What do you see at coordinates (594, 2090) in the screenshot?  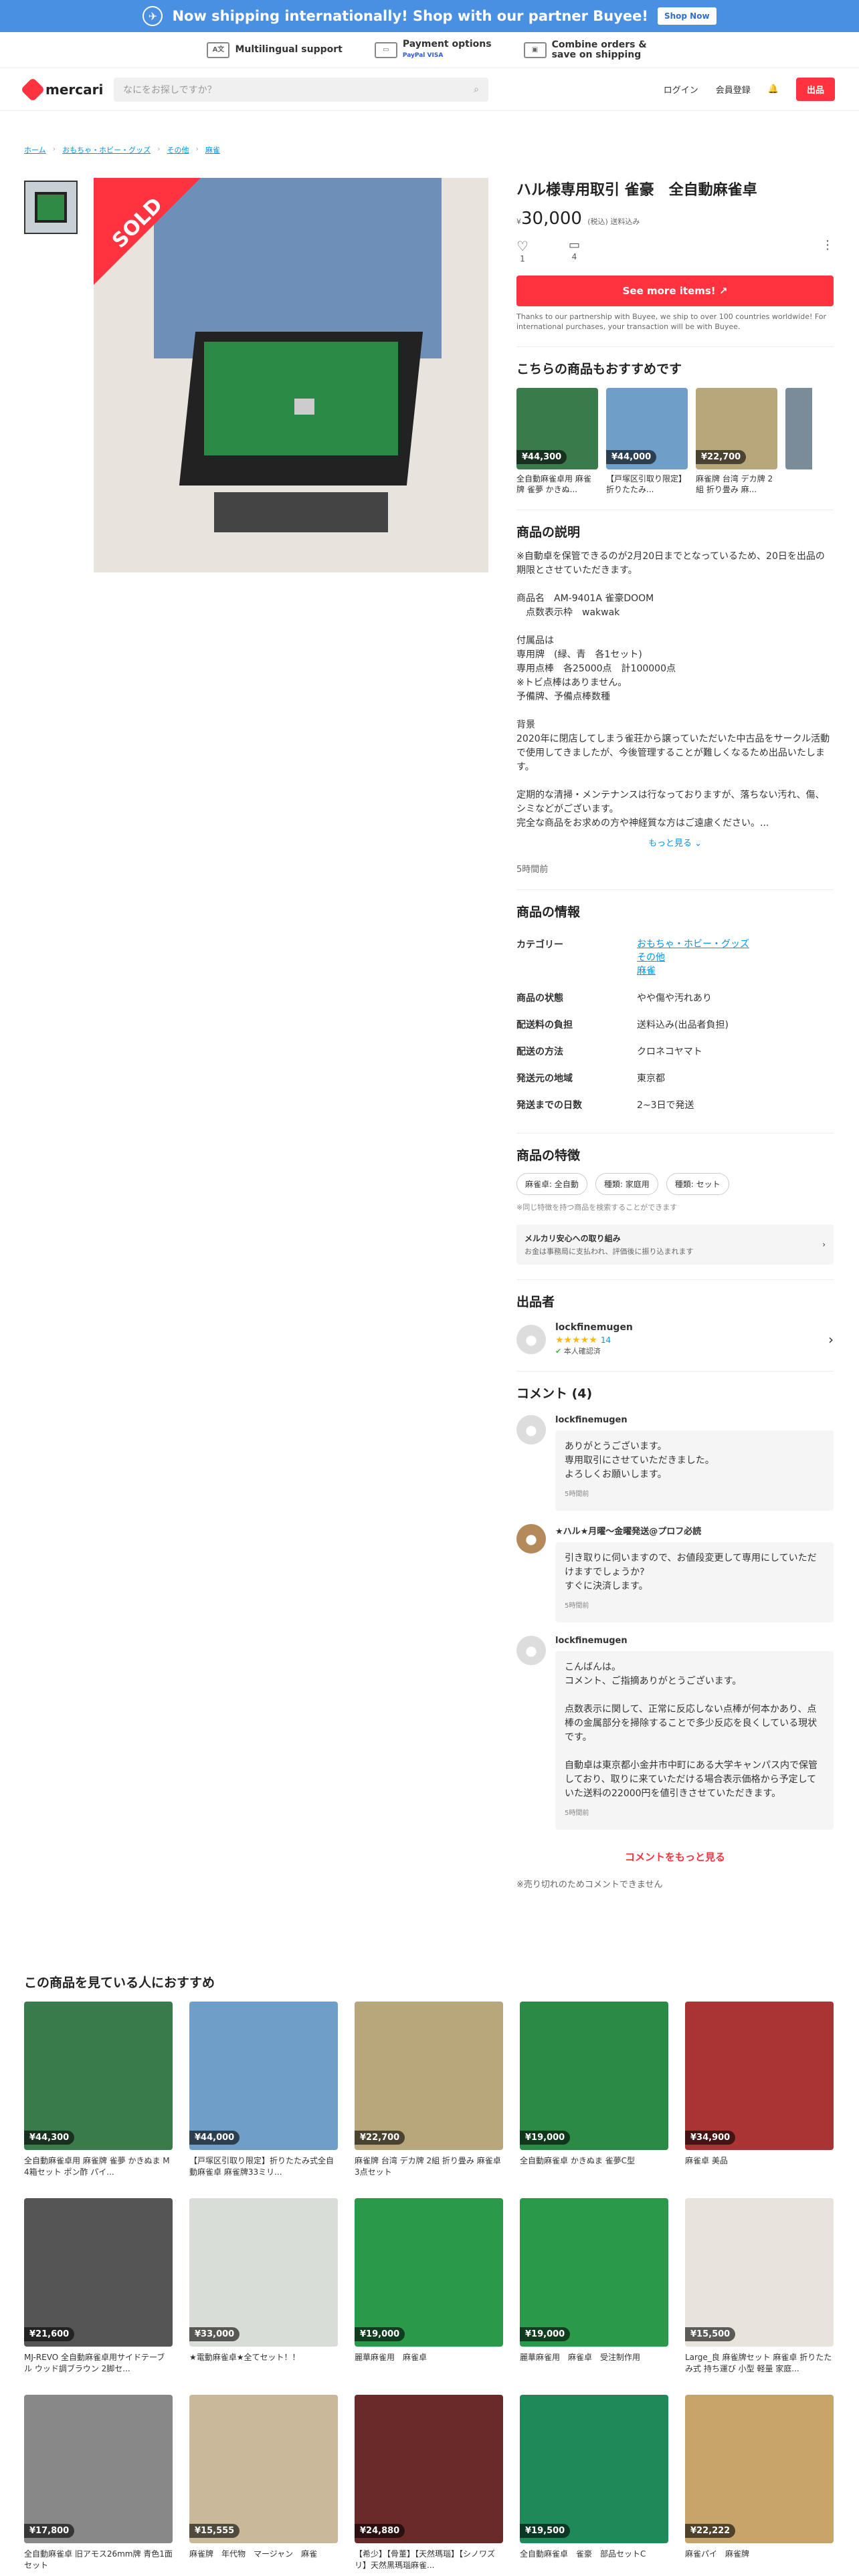 I see `grid-item: ¥19,000 全自動麻雀卓 かきぬま 雀夢C型` at bounding box center [594, 2090].